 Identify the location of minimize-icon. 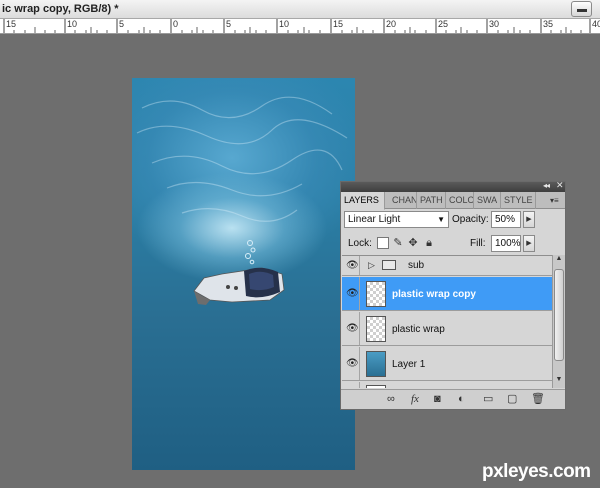
(582, 10).